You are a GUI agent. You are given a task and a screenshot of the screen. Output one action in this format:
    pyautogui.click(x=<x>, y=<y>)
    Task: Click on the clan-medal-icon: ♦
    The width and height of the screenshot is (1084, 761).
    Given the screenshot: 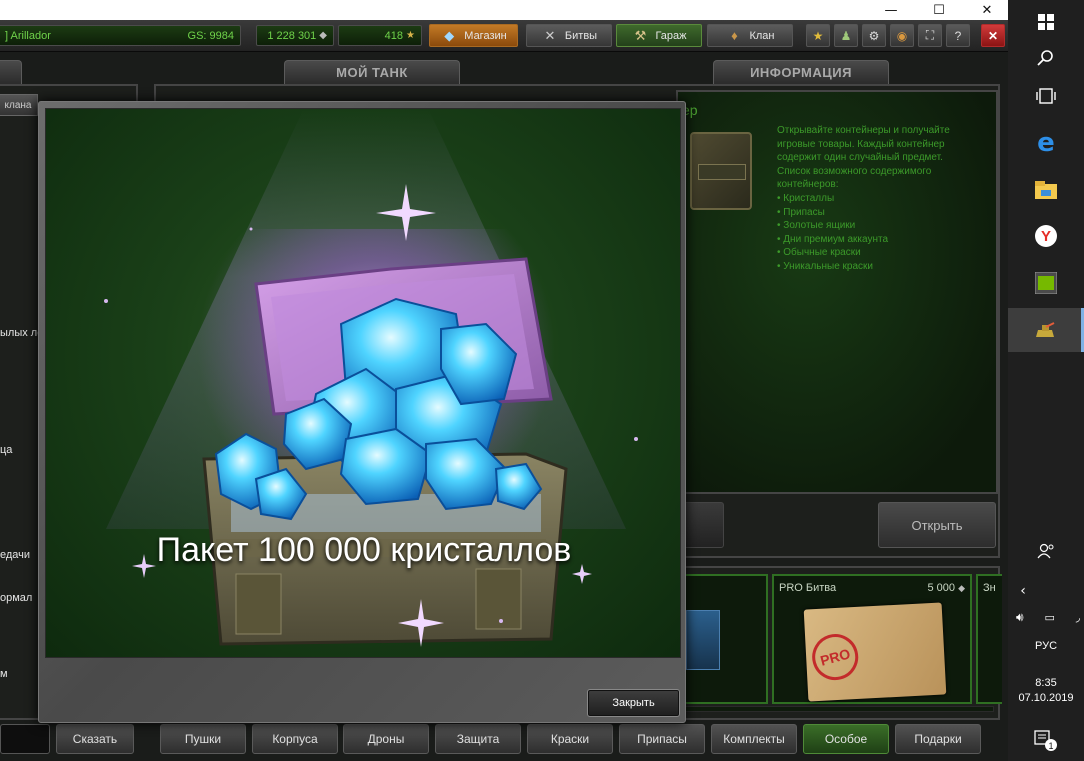 What is the action you would take?
    pyautogui.click(x=734, y=35)
    